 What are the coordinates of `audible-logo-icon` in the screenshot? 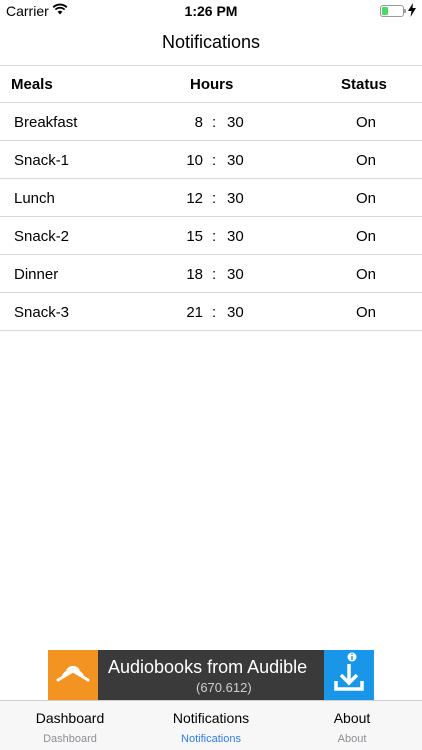 It's located at (73, 675).